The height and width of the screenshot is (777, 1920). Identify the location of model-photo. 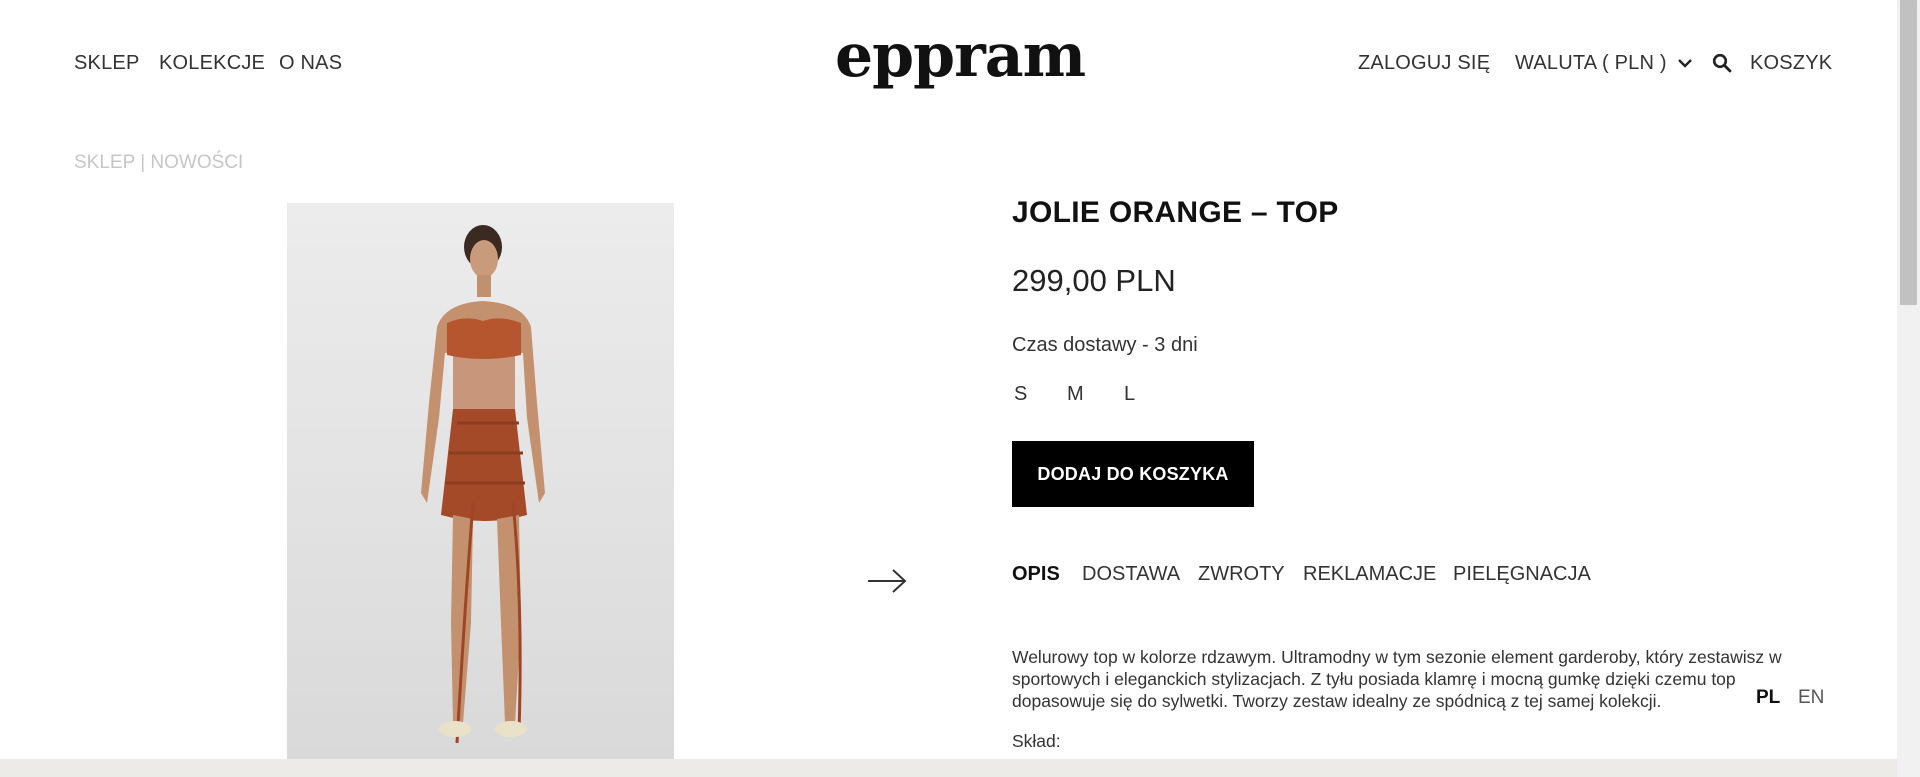
(483, 484).